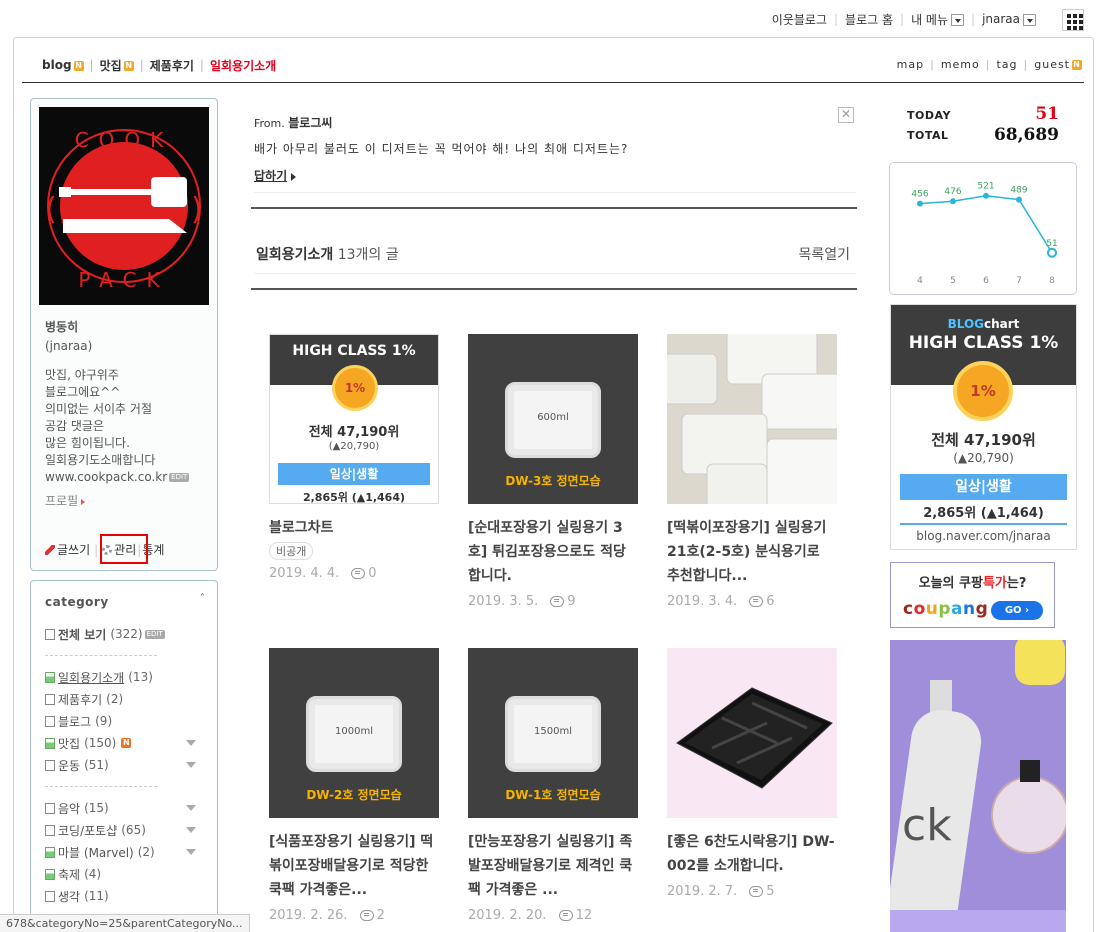  Describe the element at coordinates (770, 891) in the screenshot. I see `comment-count: 5` at that location.